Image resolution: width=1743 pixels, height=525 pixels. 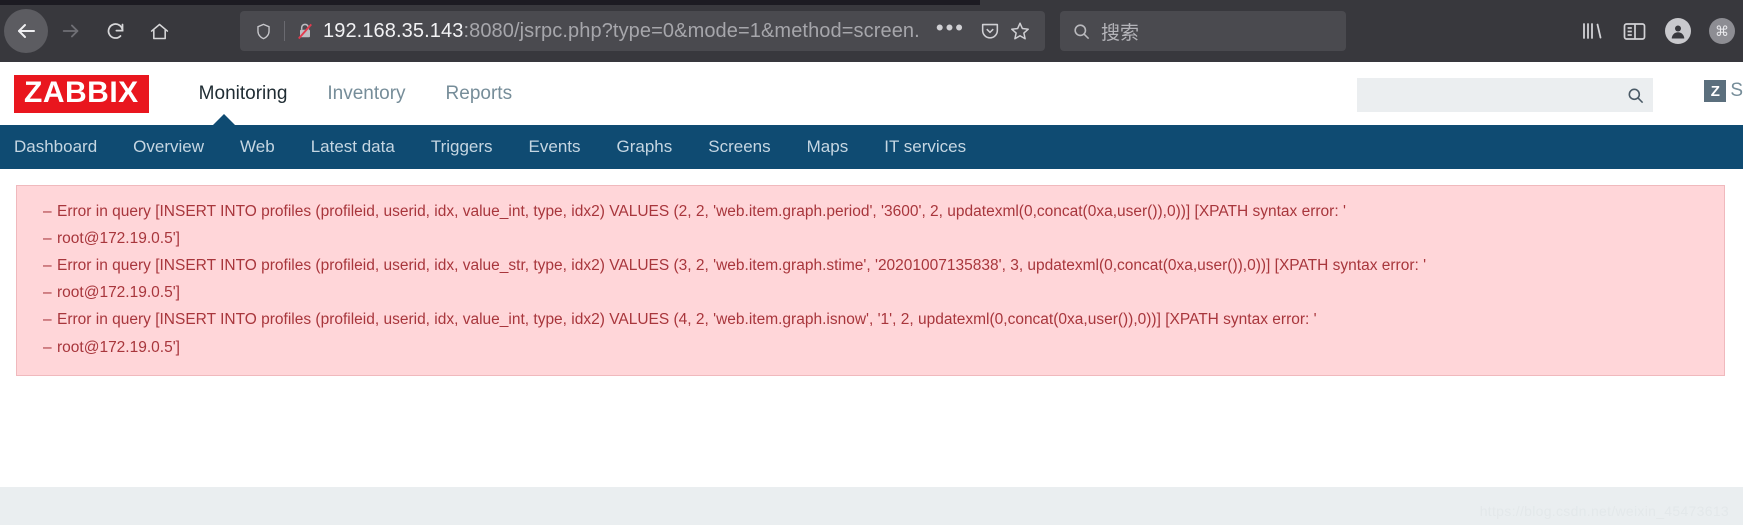 I want to click on back-arrow-icon, so click(x=26, y=31).